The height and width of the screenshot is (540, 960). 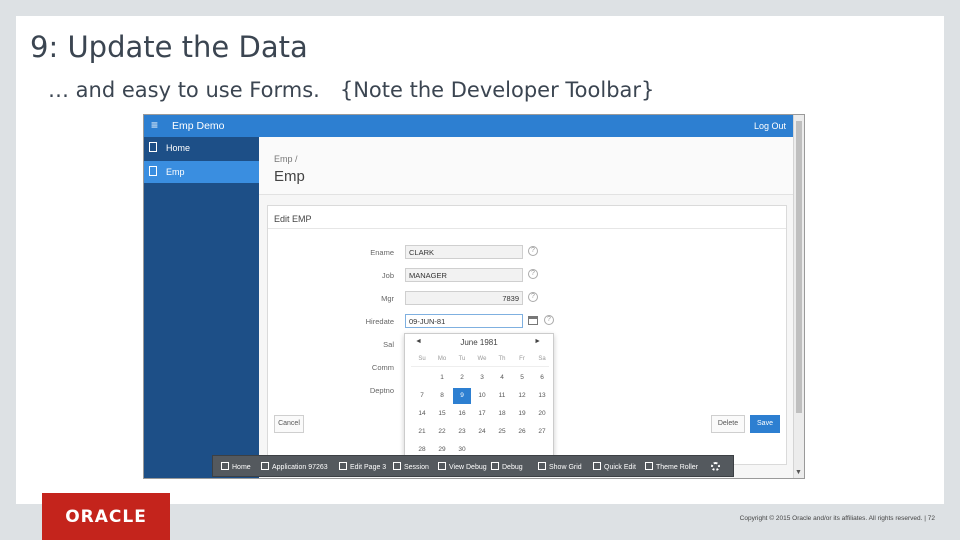 What do you see at coordinates (502, 378) in the screenshot?
I see `calendar-day: 4` at bounding box center [502, 378].